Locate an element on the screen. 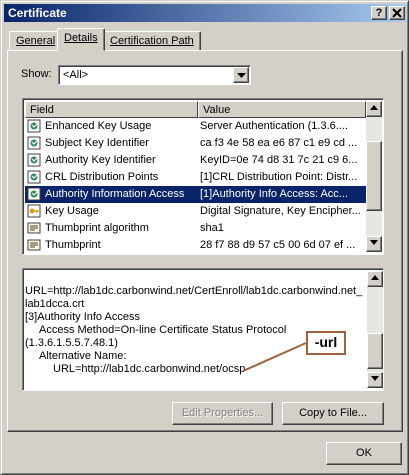 The image size is (409, 475). tab-details: Details is located at coordinates (81, 39).